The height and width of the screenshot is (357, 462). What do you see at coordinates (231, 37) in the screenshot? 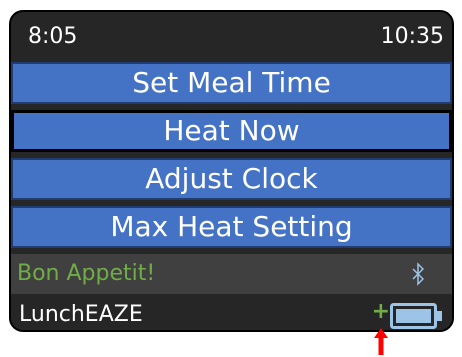
I see `status-bar: 8:05 10:35` at bounding box center [231, 37].